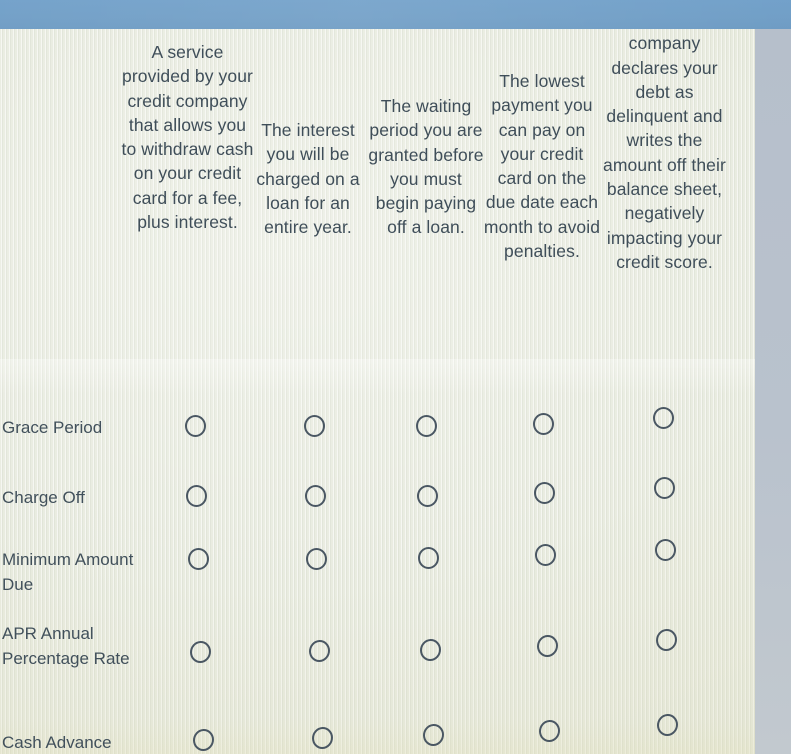 The image size is (791, 754). Describe the element at coordinates (549, 731) in the screenshot. I see `radio-cash-advance-col3` at that location.